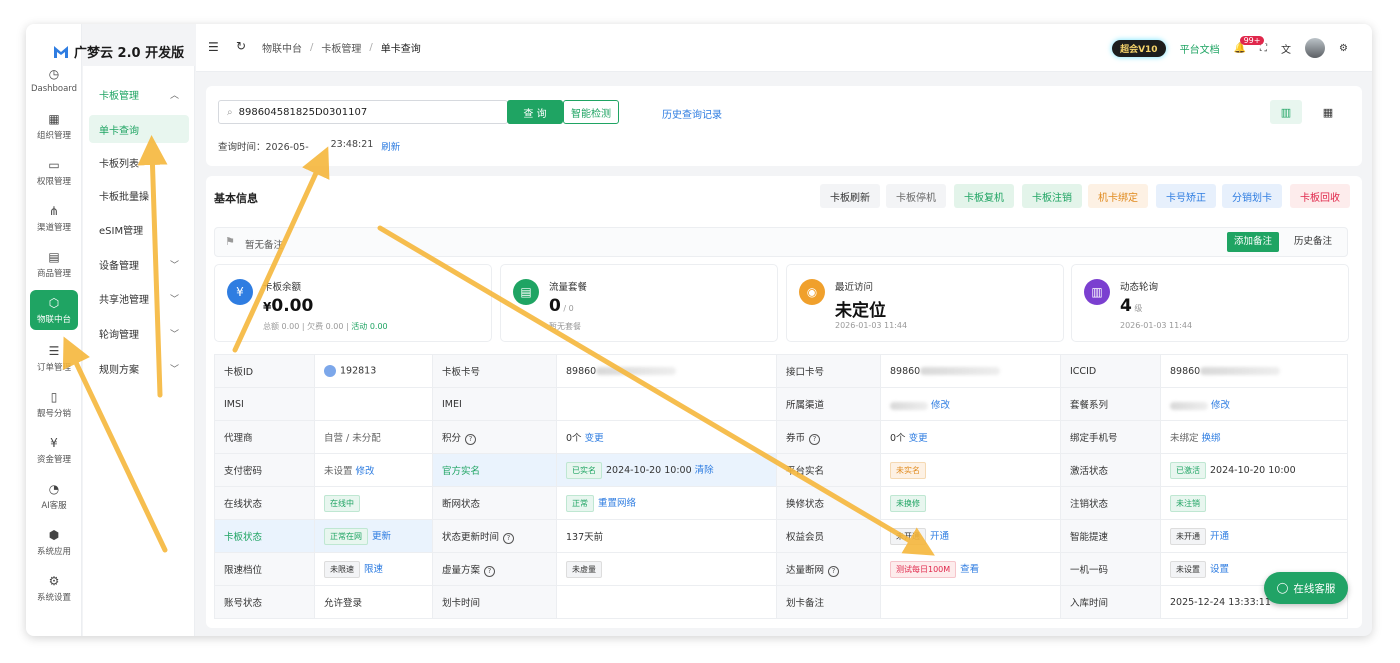 Image resolution: width=1400 pixels, height=663 pixels. What do you see at coordinates (1211, 438) in the screenshot?
I see `rebind-link: 换绑` at bounding box center [1211, 438].